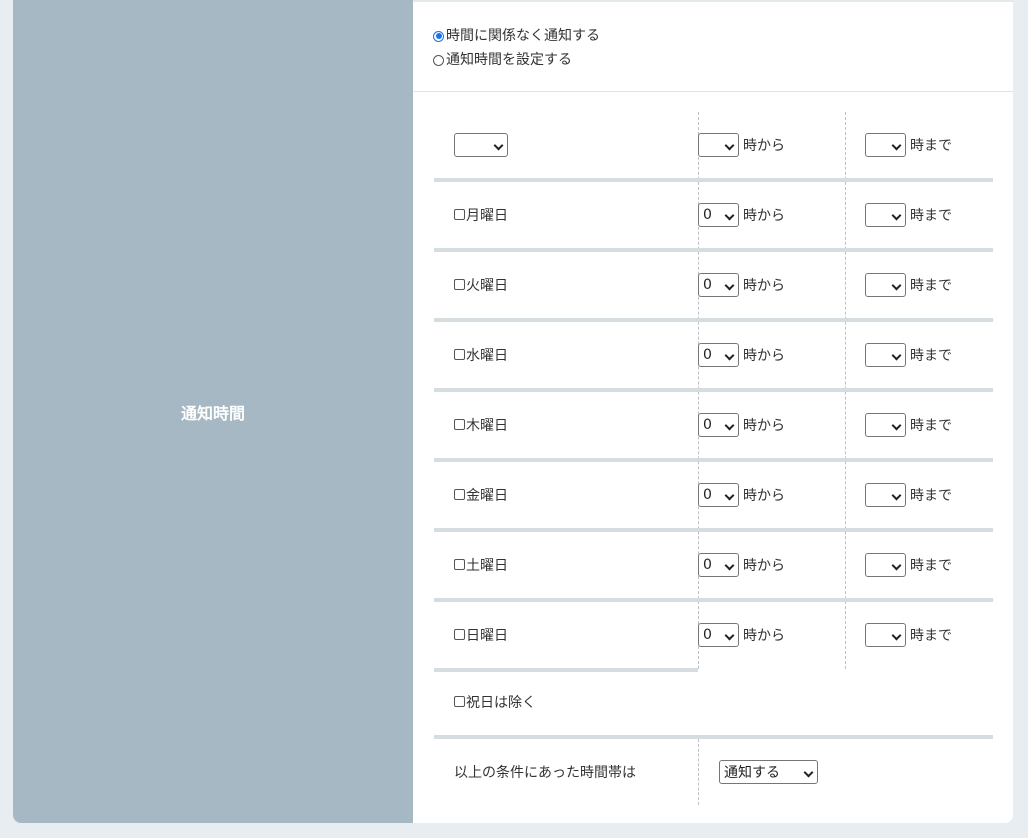 Image resolution: width=1028 pixels, height=838 pixels. I want to click on day-select, so click(481, 145).